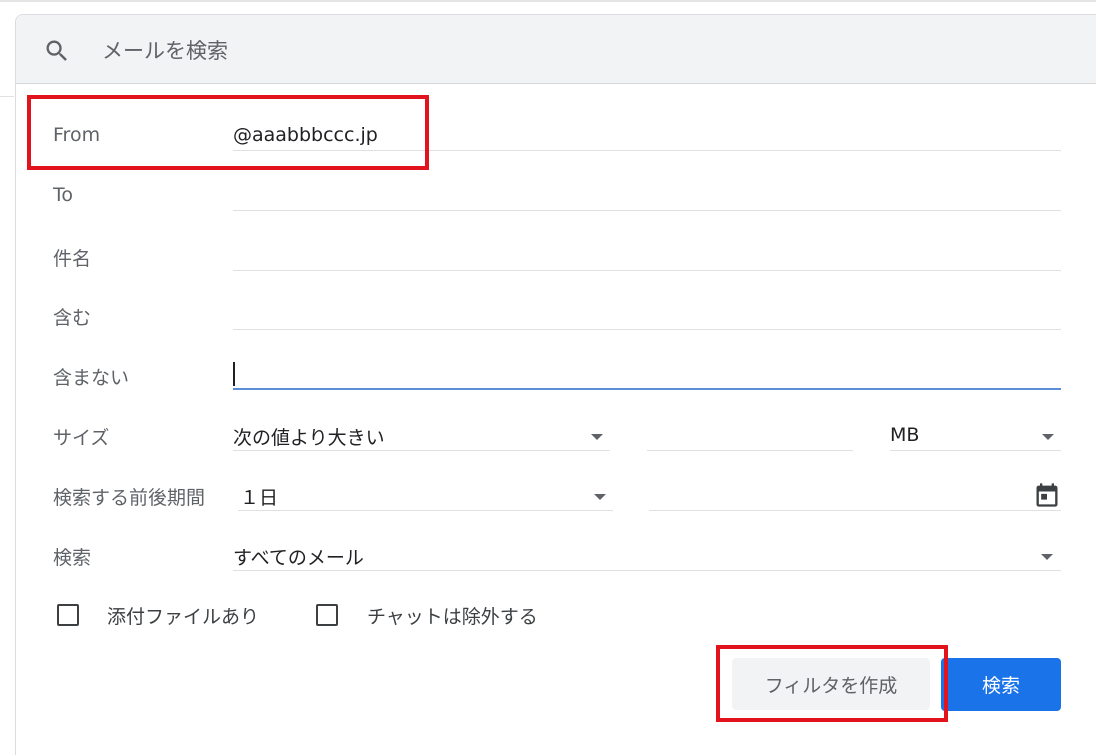  What do you see at coordinates (327, 615) in the screenshot?
I see `exclude-chats-checkbox` at bounding box center [327, 615].